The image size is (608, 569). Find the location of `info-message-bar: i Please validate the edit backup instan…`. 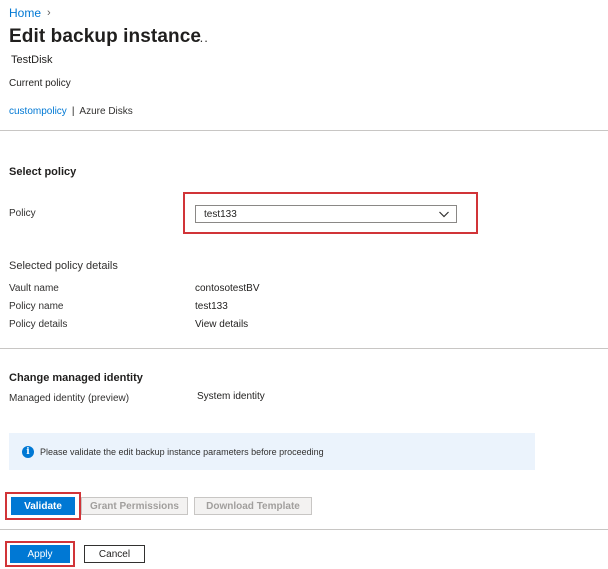

info-message-bar: i Please validate the edit backup instan… is located at coordinates (272, 451).